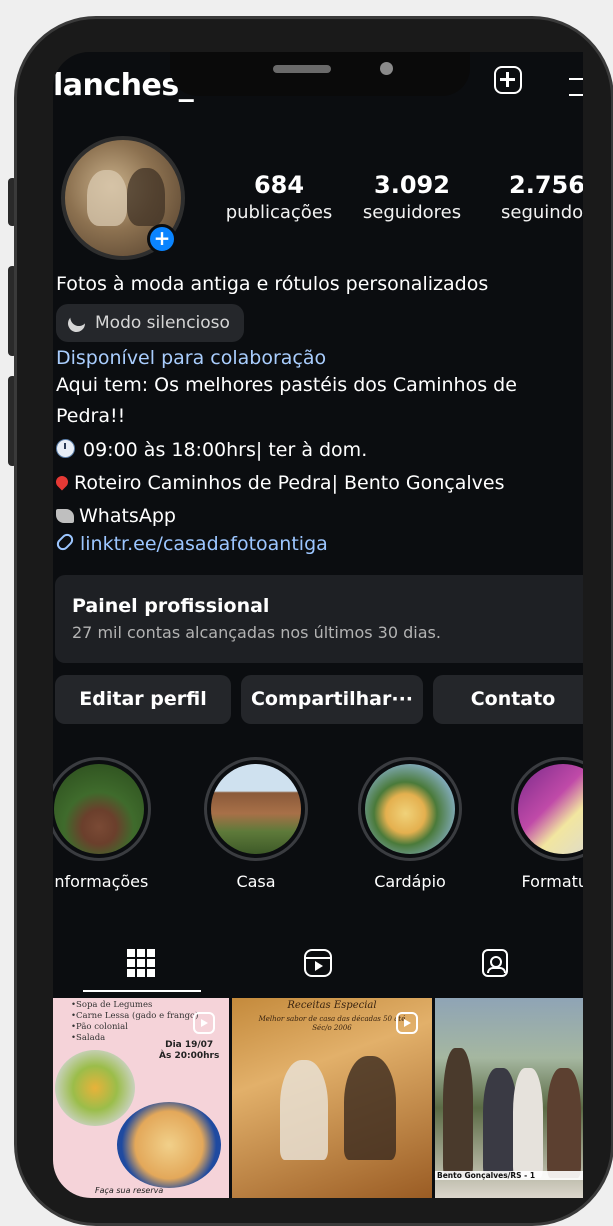 The width and height of the screenshot is (613, 1226). Describe the element at coordinates (162, 239) in the screenshot. I see `add-story-icon: +` at that location.